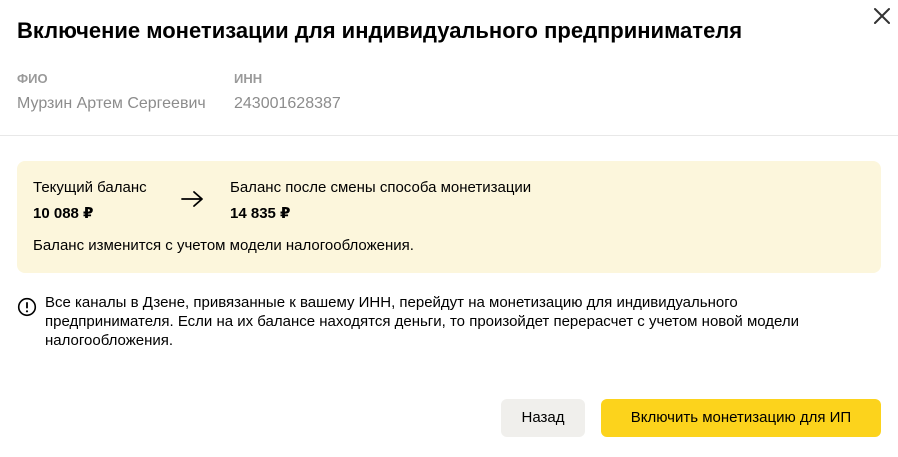 The height and width of the screenshot is (457, 898). I want to click on fio-value: Мурзин Артем Сергеевич, so click(111, 103).